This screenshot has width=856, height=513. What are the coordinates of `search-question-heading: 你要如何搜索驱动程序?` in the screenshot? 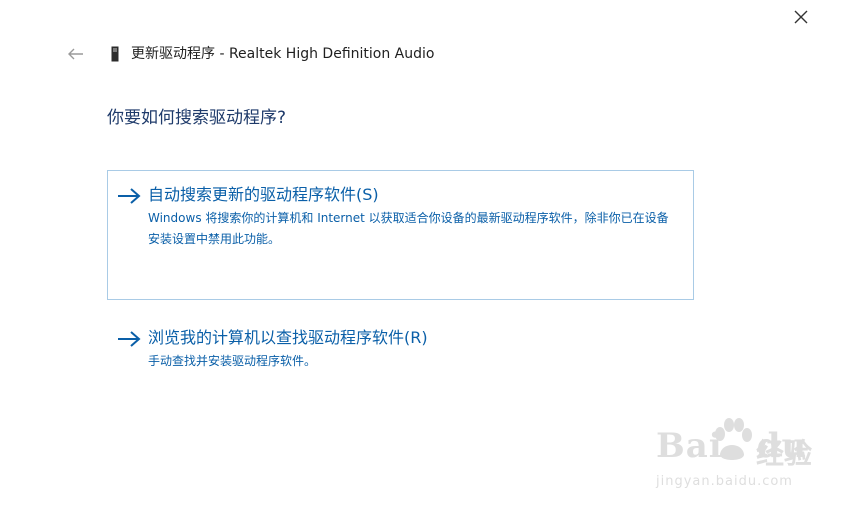 It's located at (197, 118).